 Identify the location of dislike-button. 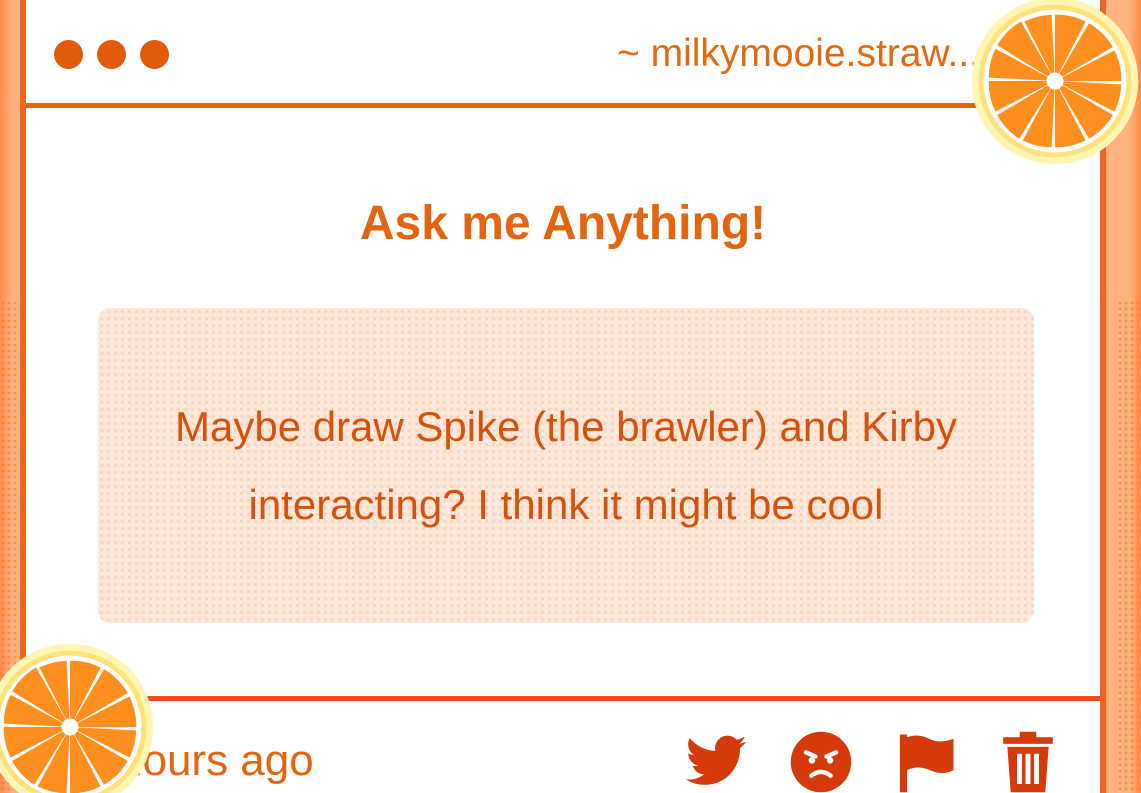
(821, 761).